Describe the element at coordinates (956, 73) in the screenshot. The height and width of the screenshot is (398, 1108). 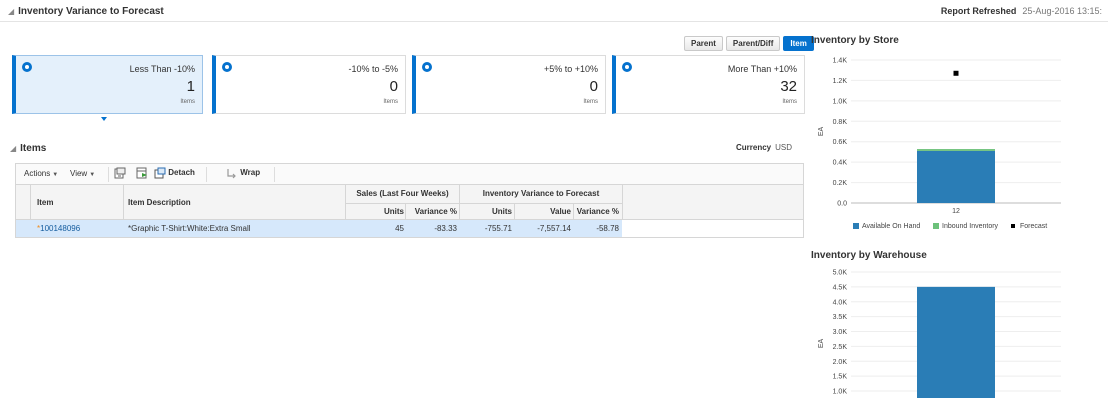
I see `forecast-marker` at that location.